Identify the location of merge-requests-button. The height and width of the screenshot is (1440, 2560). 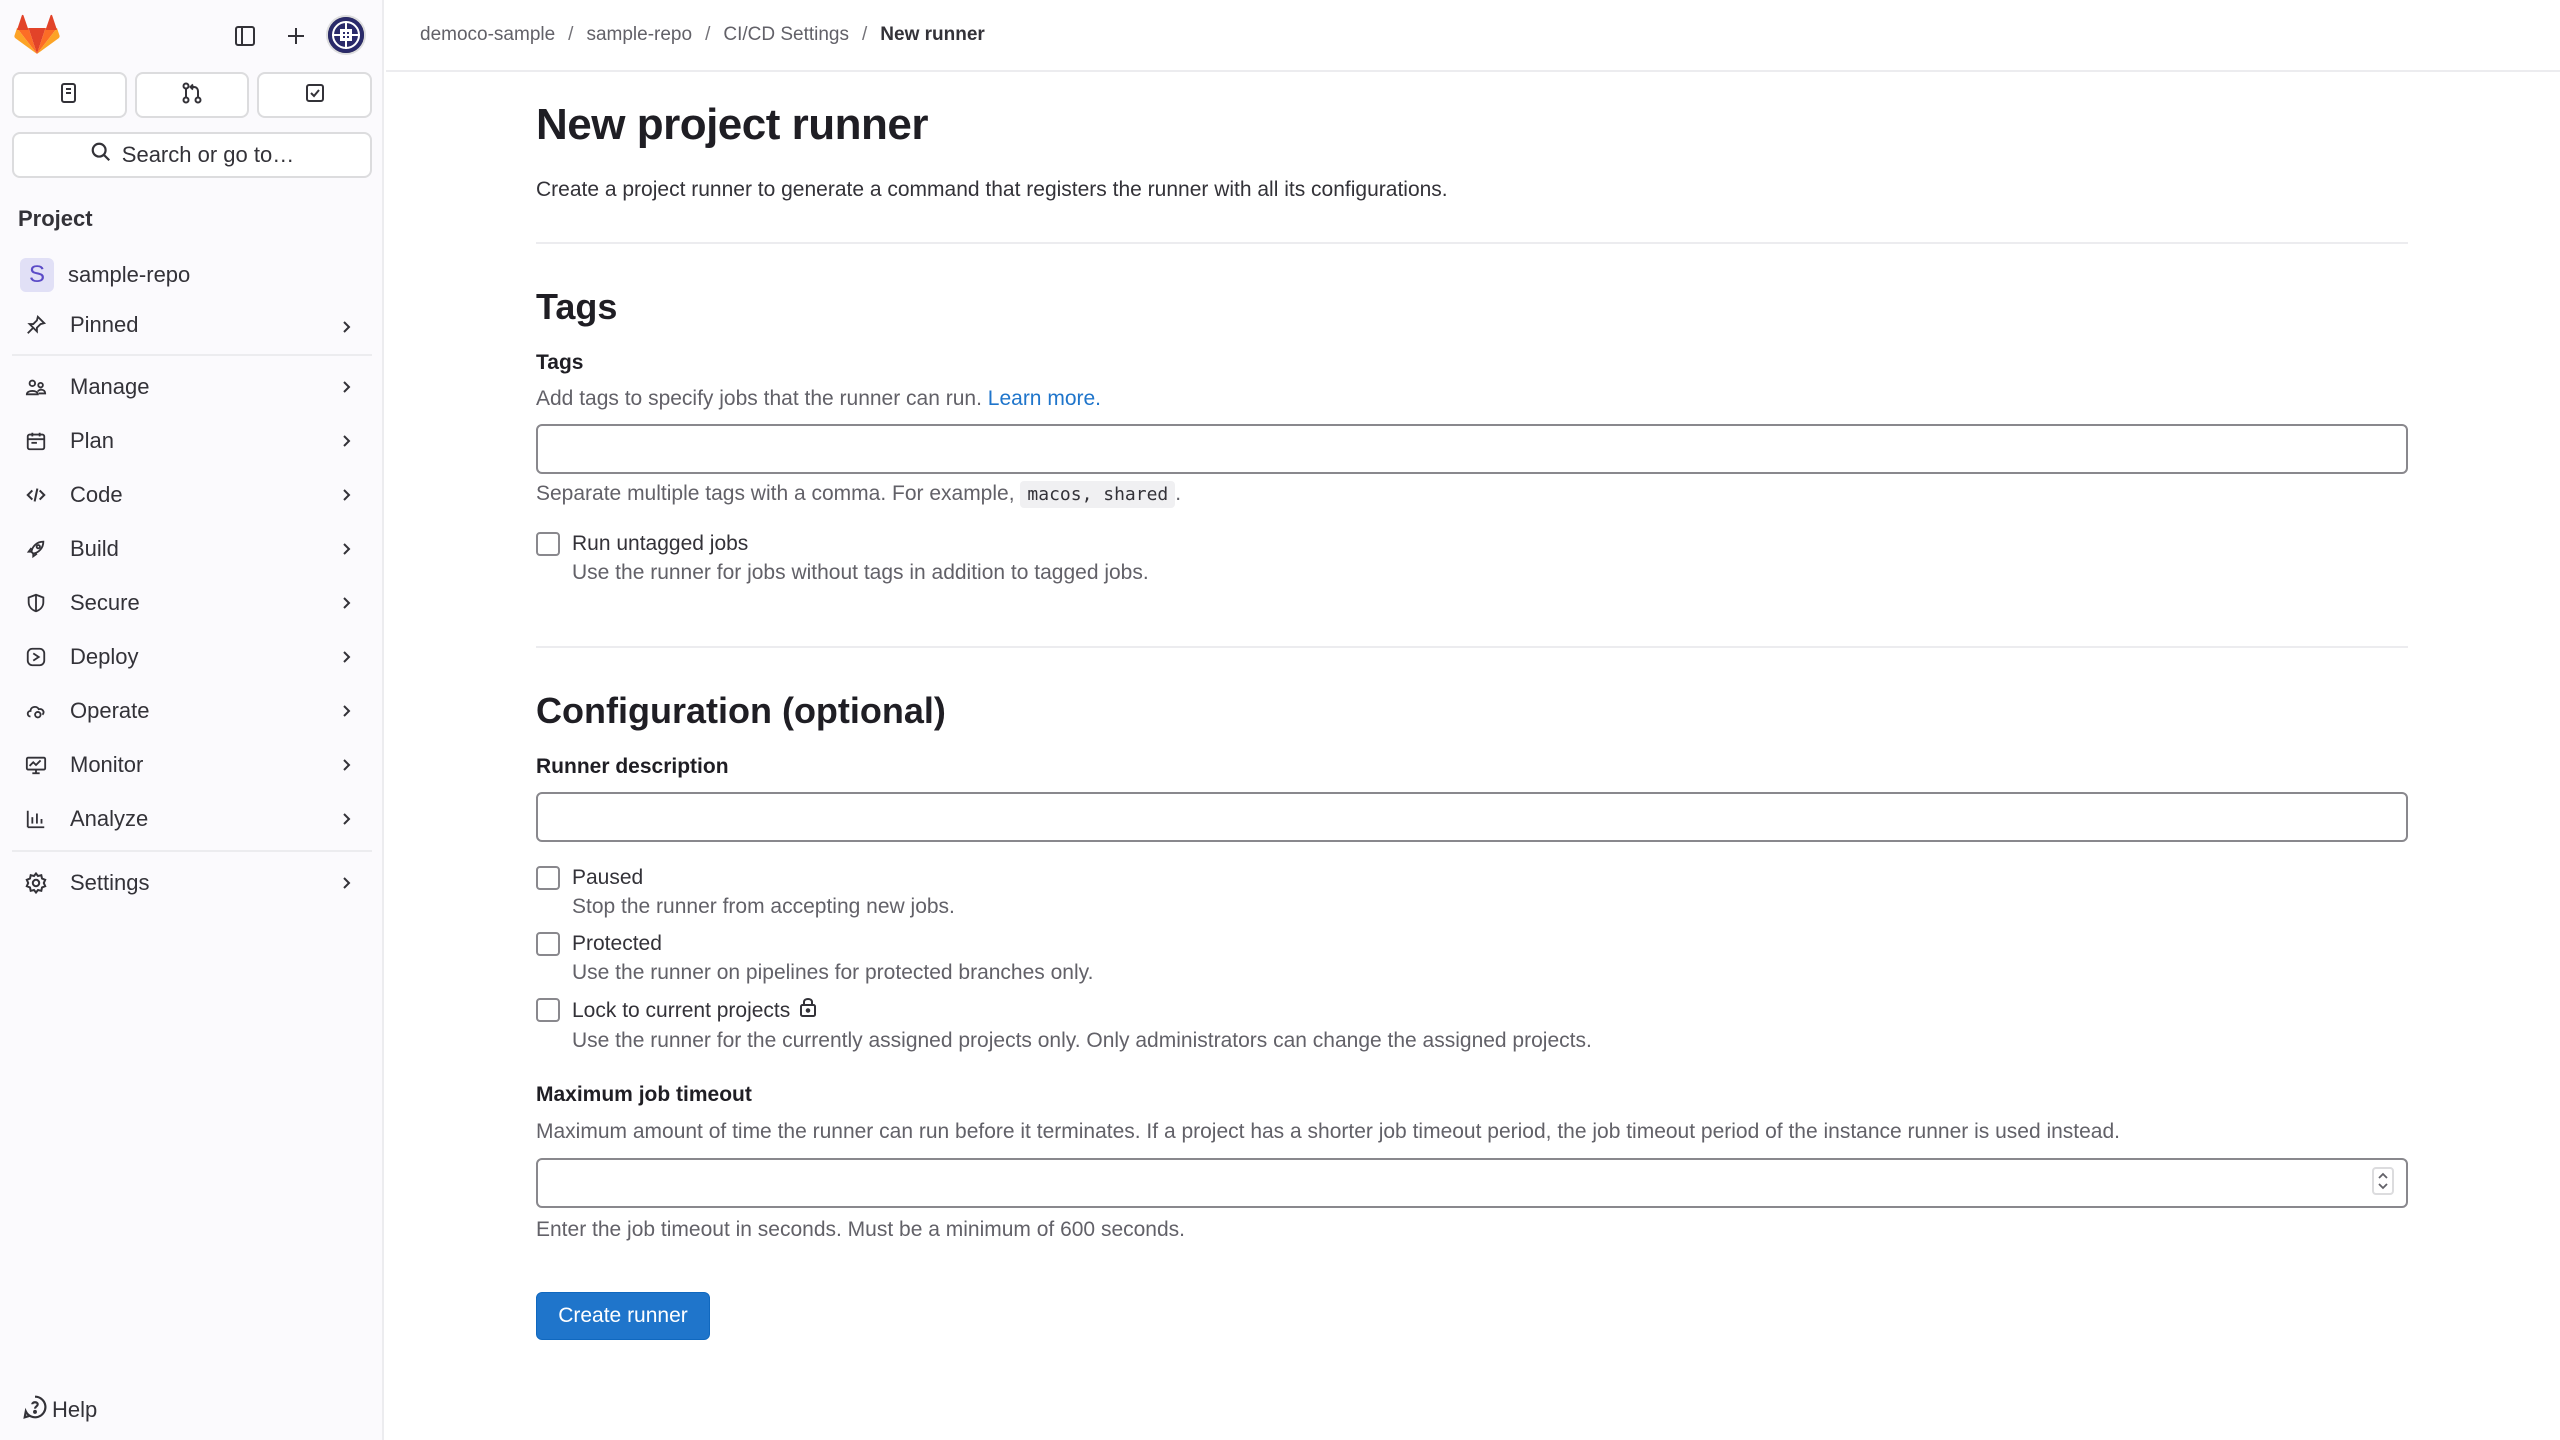
(192, 95).